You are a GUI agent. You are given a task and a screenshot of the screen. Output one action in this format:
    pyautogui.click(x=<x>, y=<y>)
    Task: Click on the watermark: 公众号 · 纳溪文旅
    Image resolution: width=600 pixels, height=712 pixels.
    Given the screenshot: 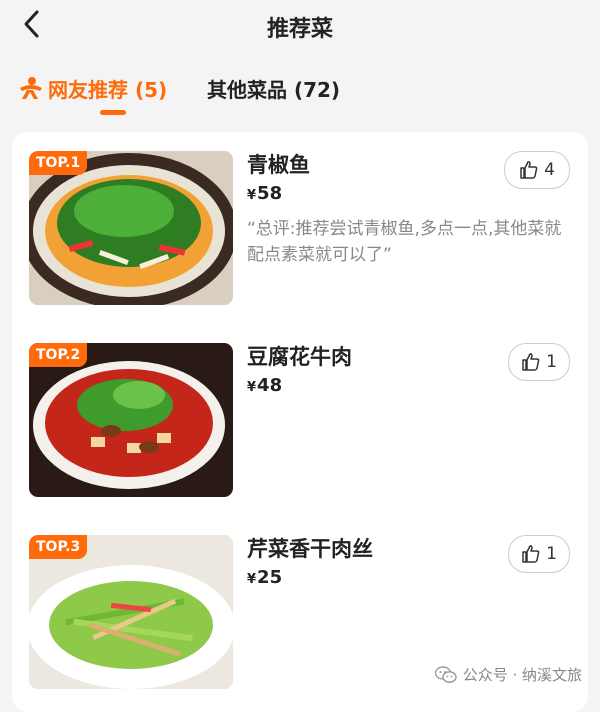 What is the action you would take?
    pyautogui.click(x=508, y=674)
    